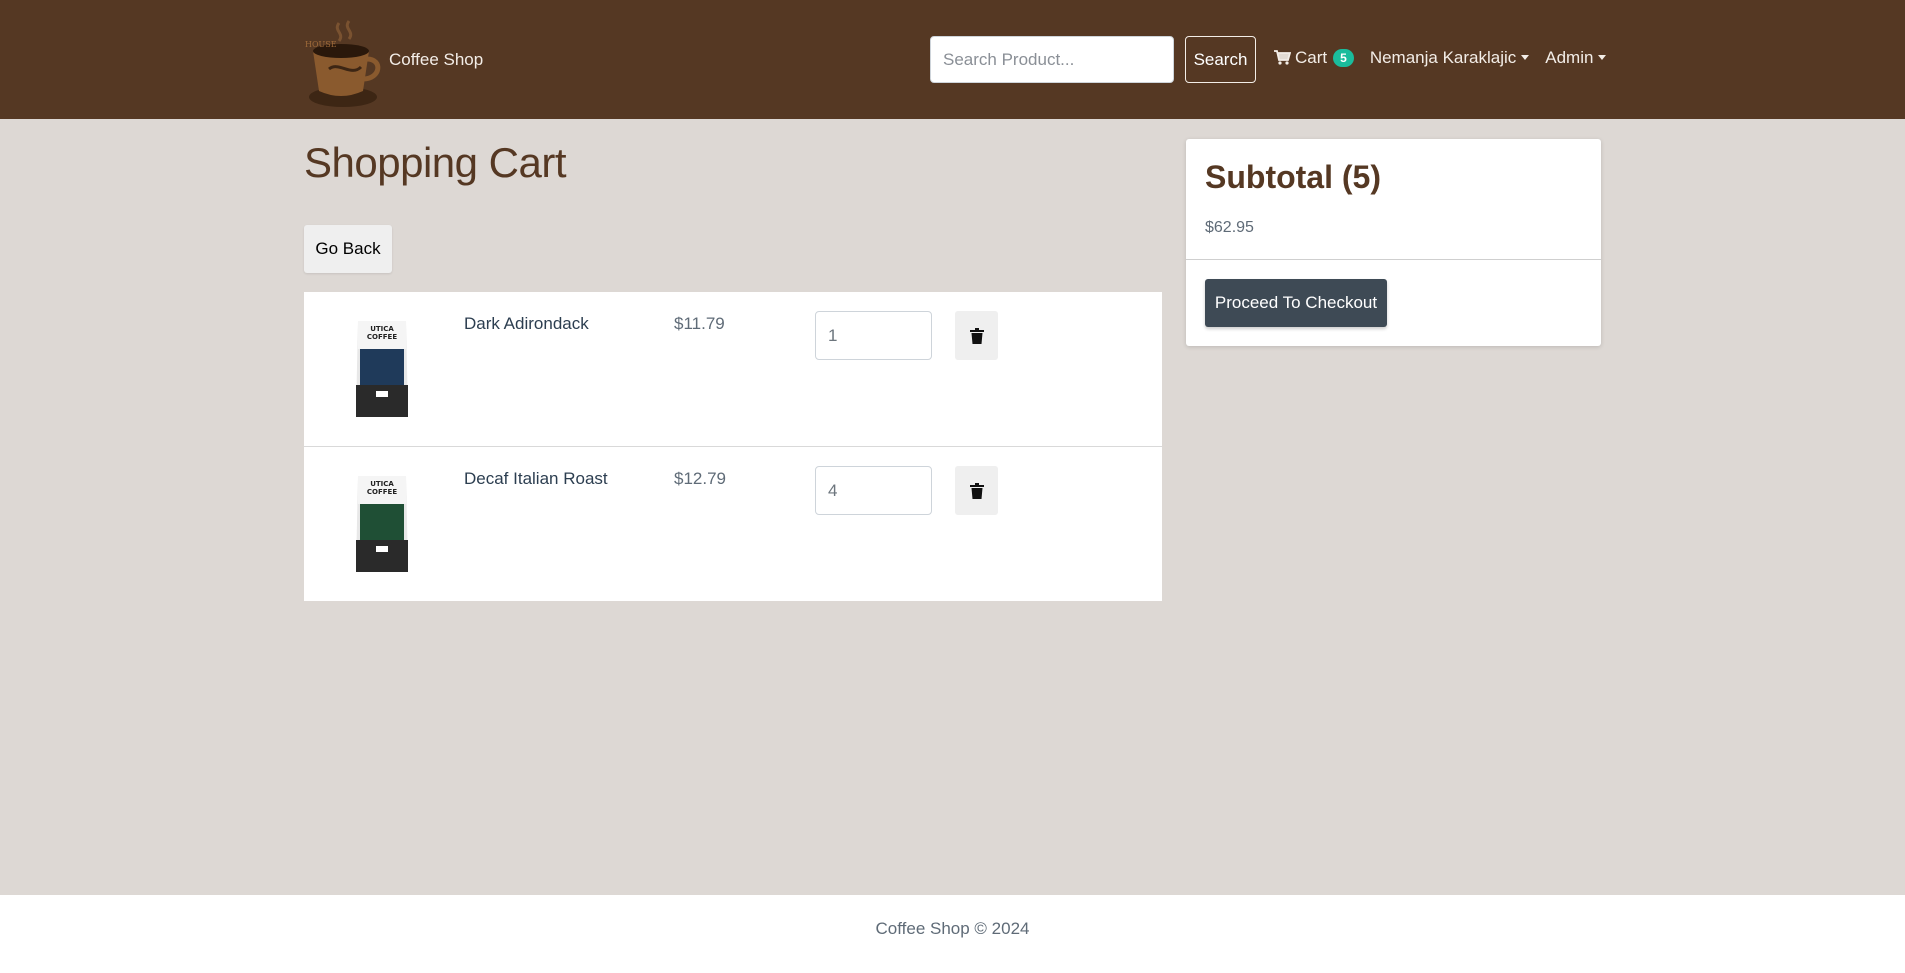 This screenshot has height=973, width=1905. I want to click on subtotal-title: Subtotal (5), so click(1293, 177).